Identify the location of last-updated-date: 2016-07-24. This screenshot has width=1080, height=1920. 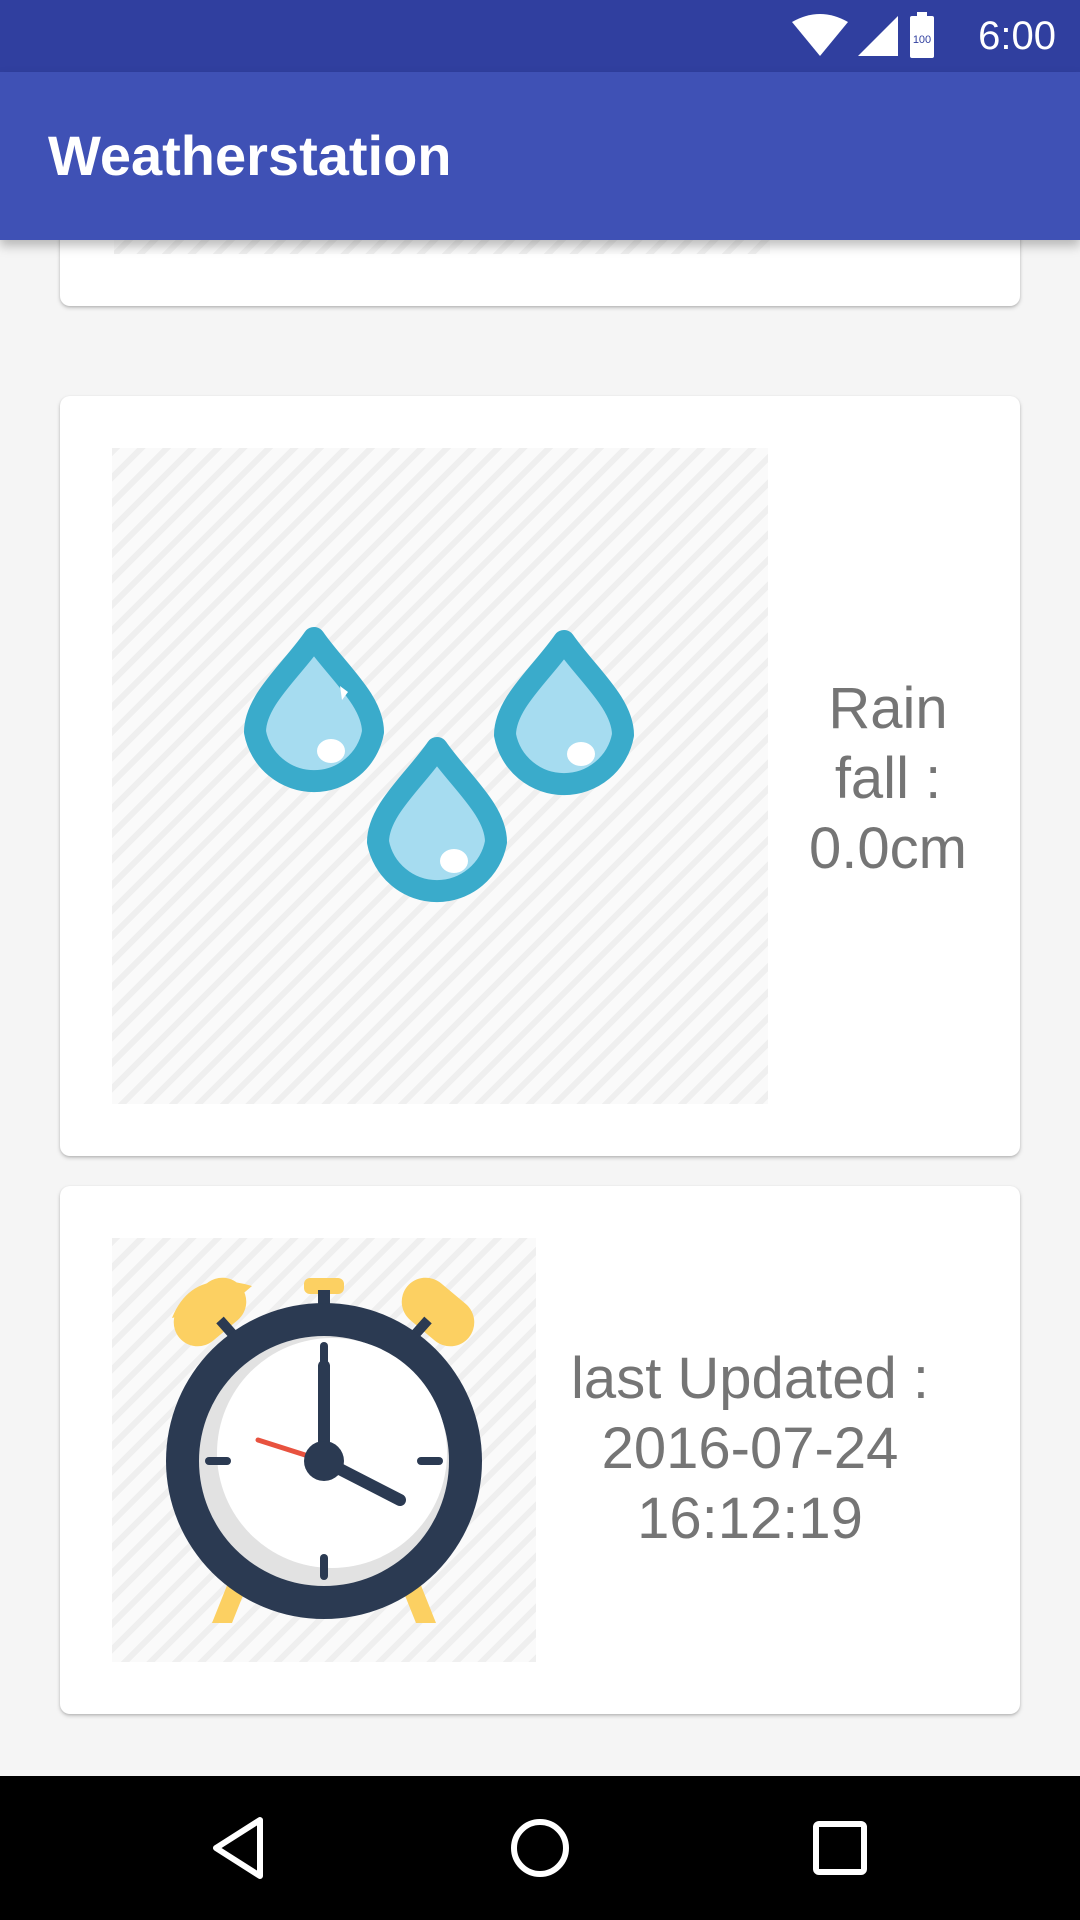
(750, 1448).